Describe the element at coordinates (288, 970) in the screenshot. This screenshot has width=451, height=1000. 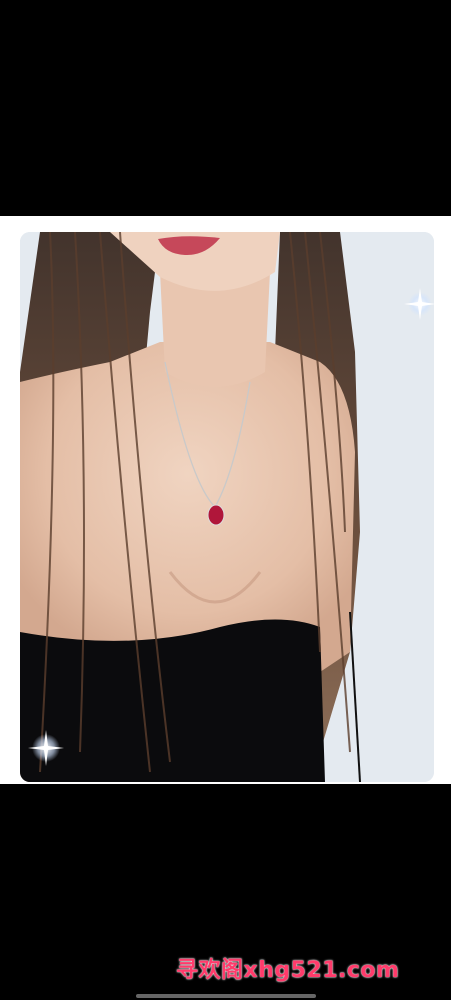
I see `watermark-text: 寻欢阁xhg521.com` at that location.